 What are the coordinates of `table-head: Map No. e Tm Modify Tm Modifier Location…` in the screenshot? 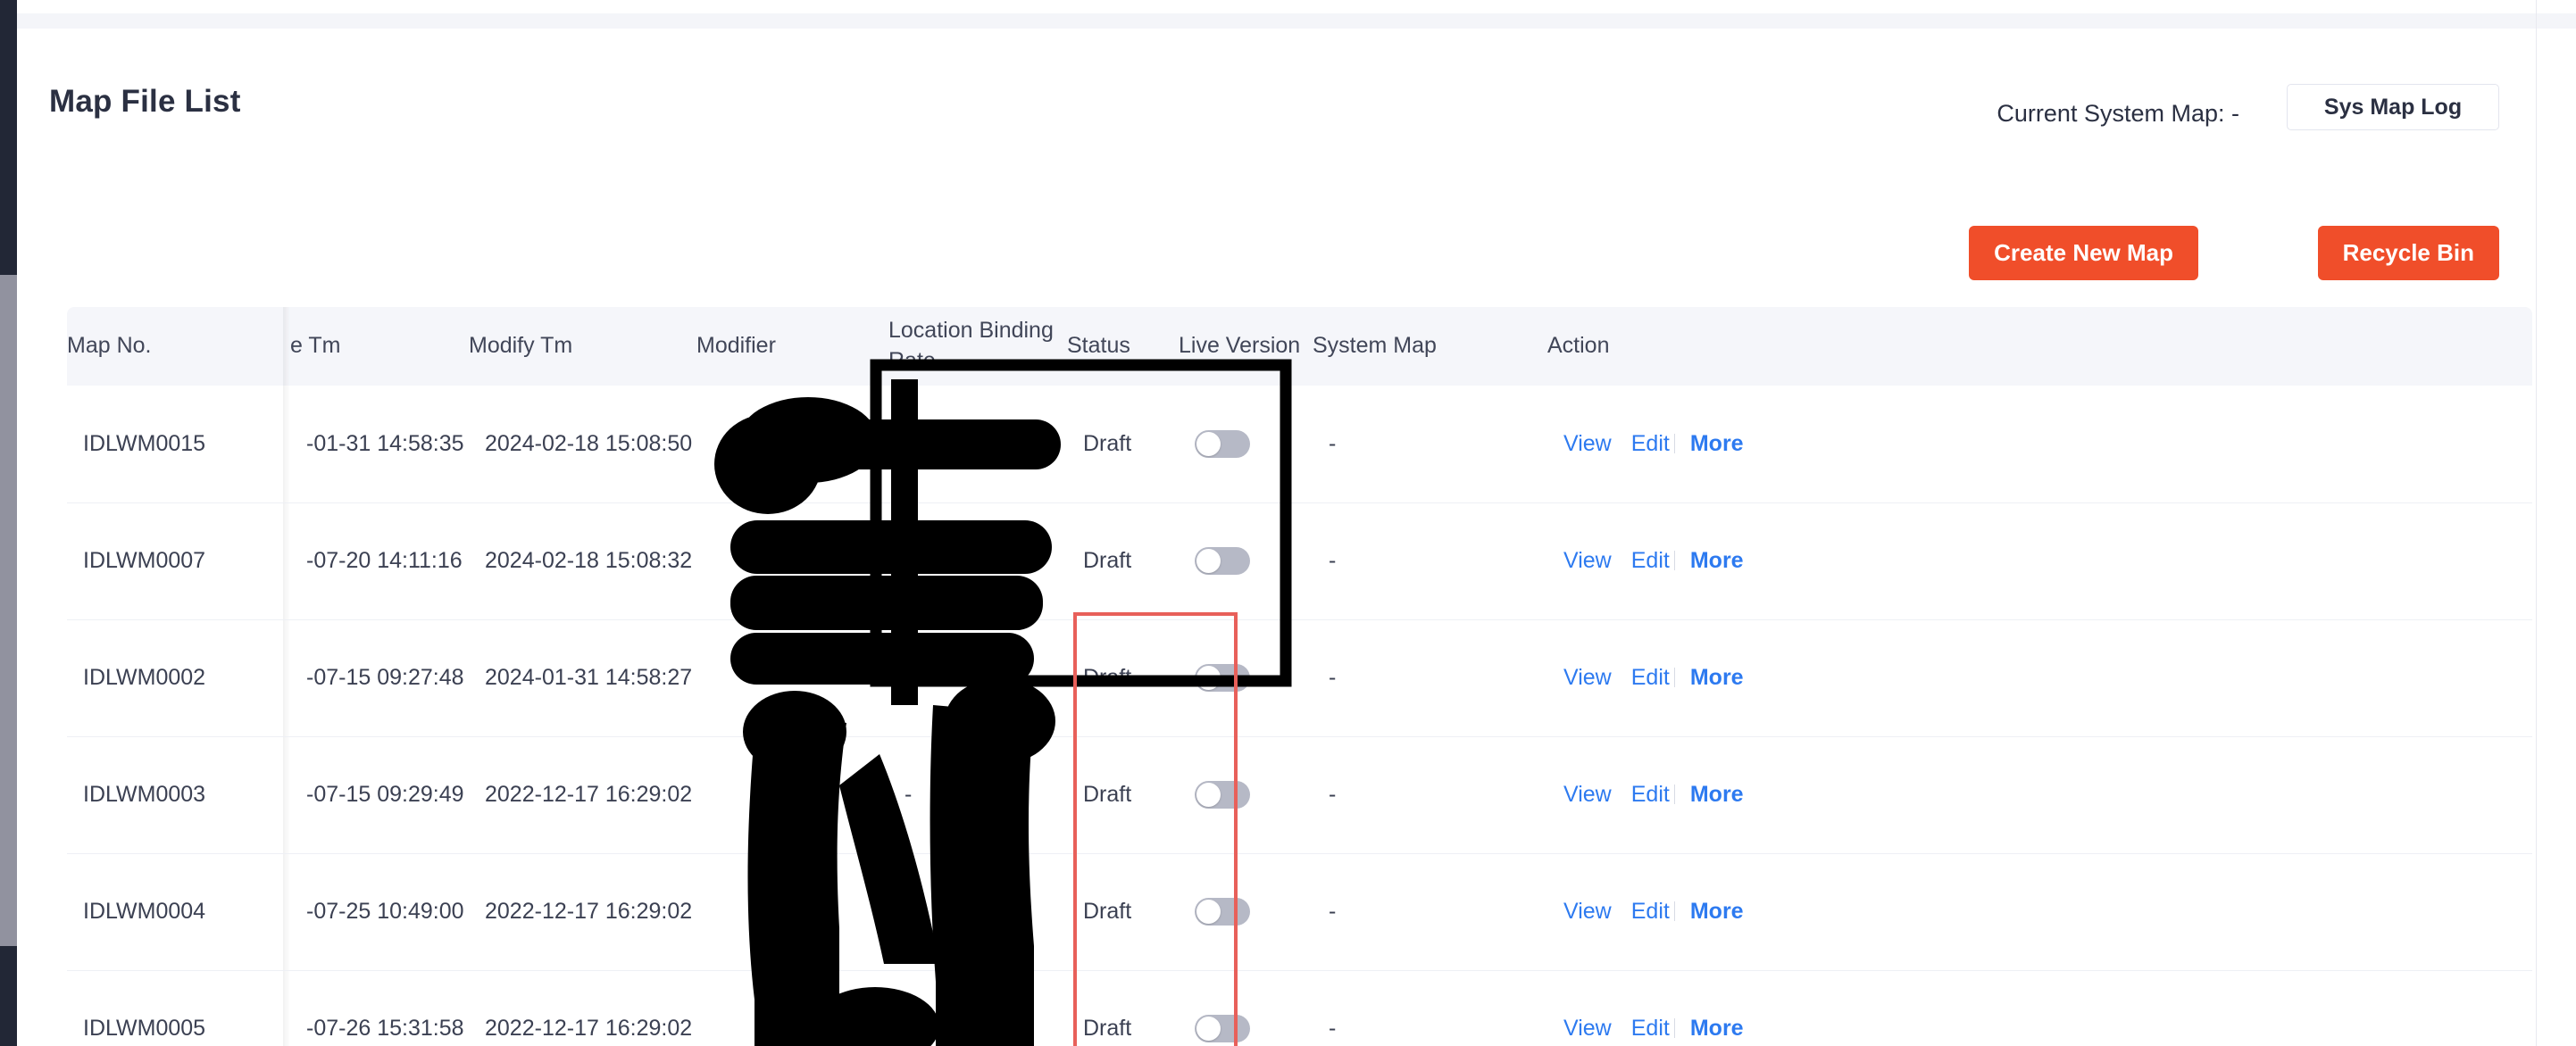 It's located at (1299, 346).